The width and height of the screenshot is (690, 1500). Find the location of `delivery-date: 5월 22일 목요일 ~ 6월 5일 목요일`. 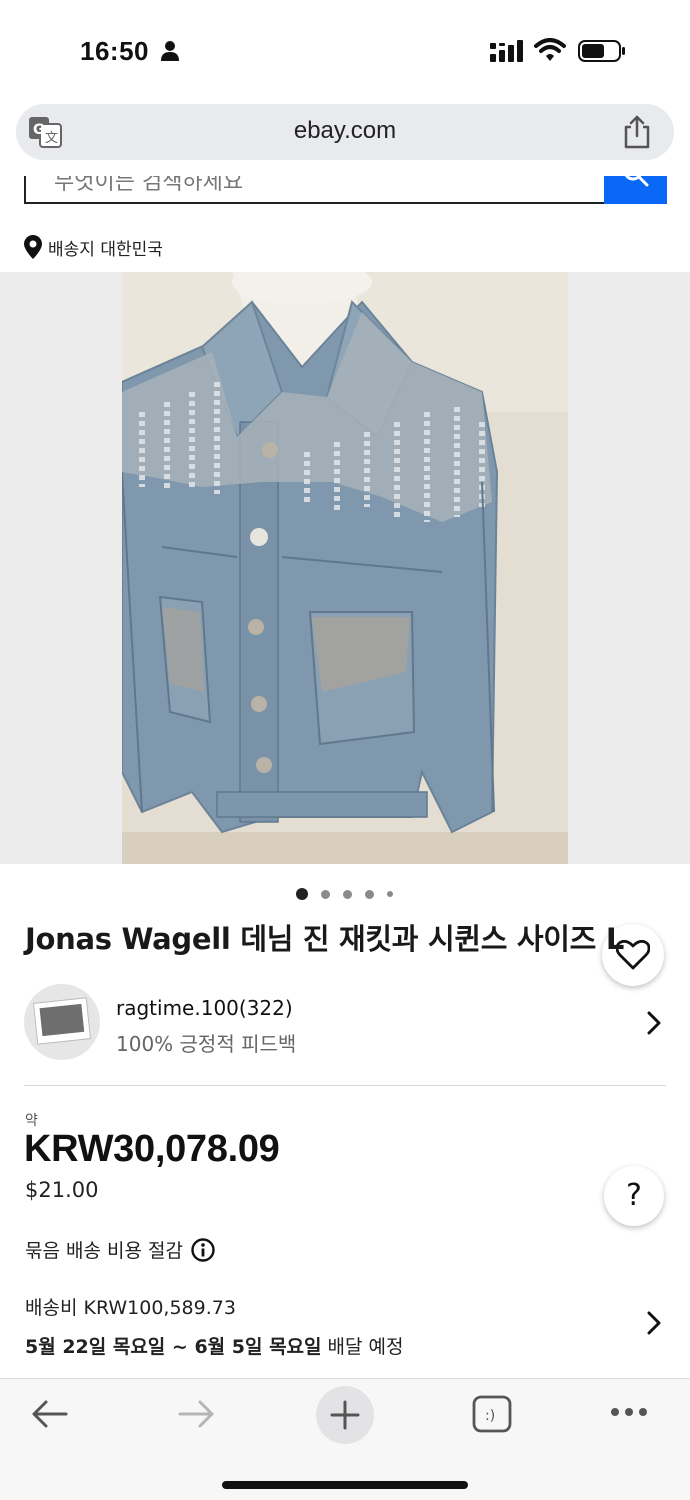

delivery-date: 5월 22일 목요일 ~ 6월 5일 목요일 is located at coordinates (173, 1347).